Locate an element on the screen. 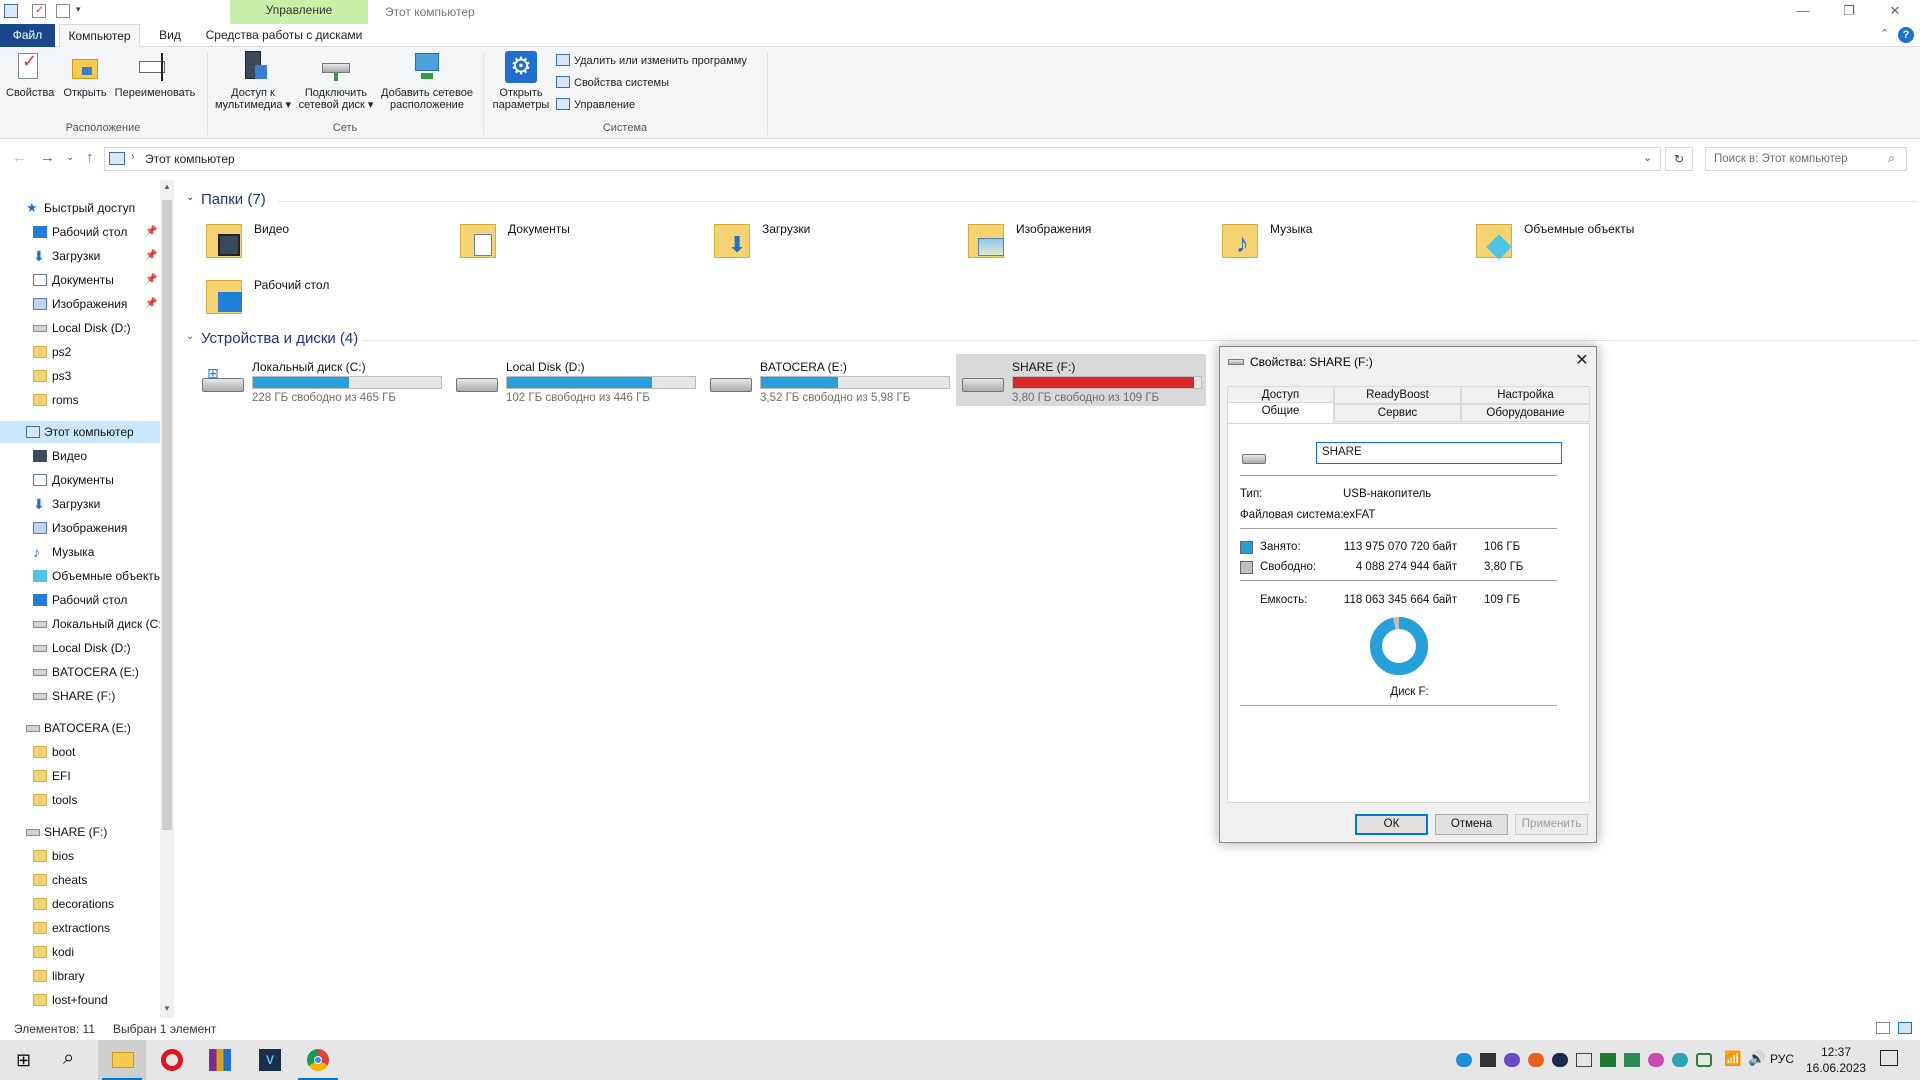  nav-item-local-disk-d: Local Disk (D:) is located at coordinates (80, 328).